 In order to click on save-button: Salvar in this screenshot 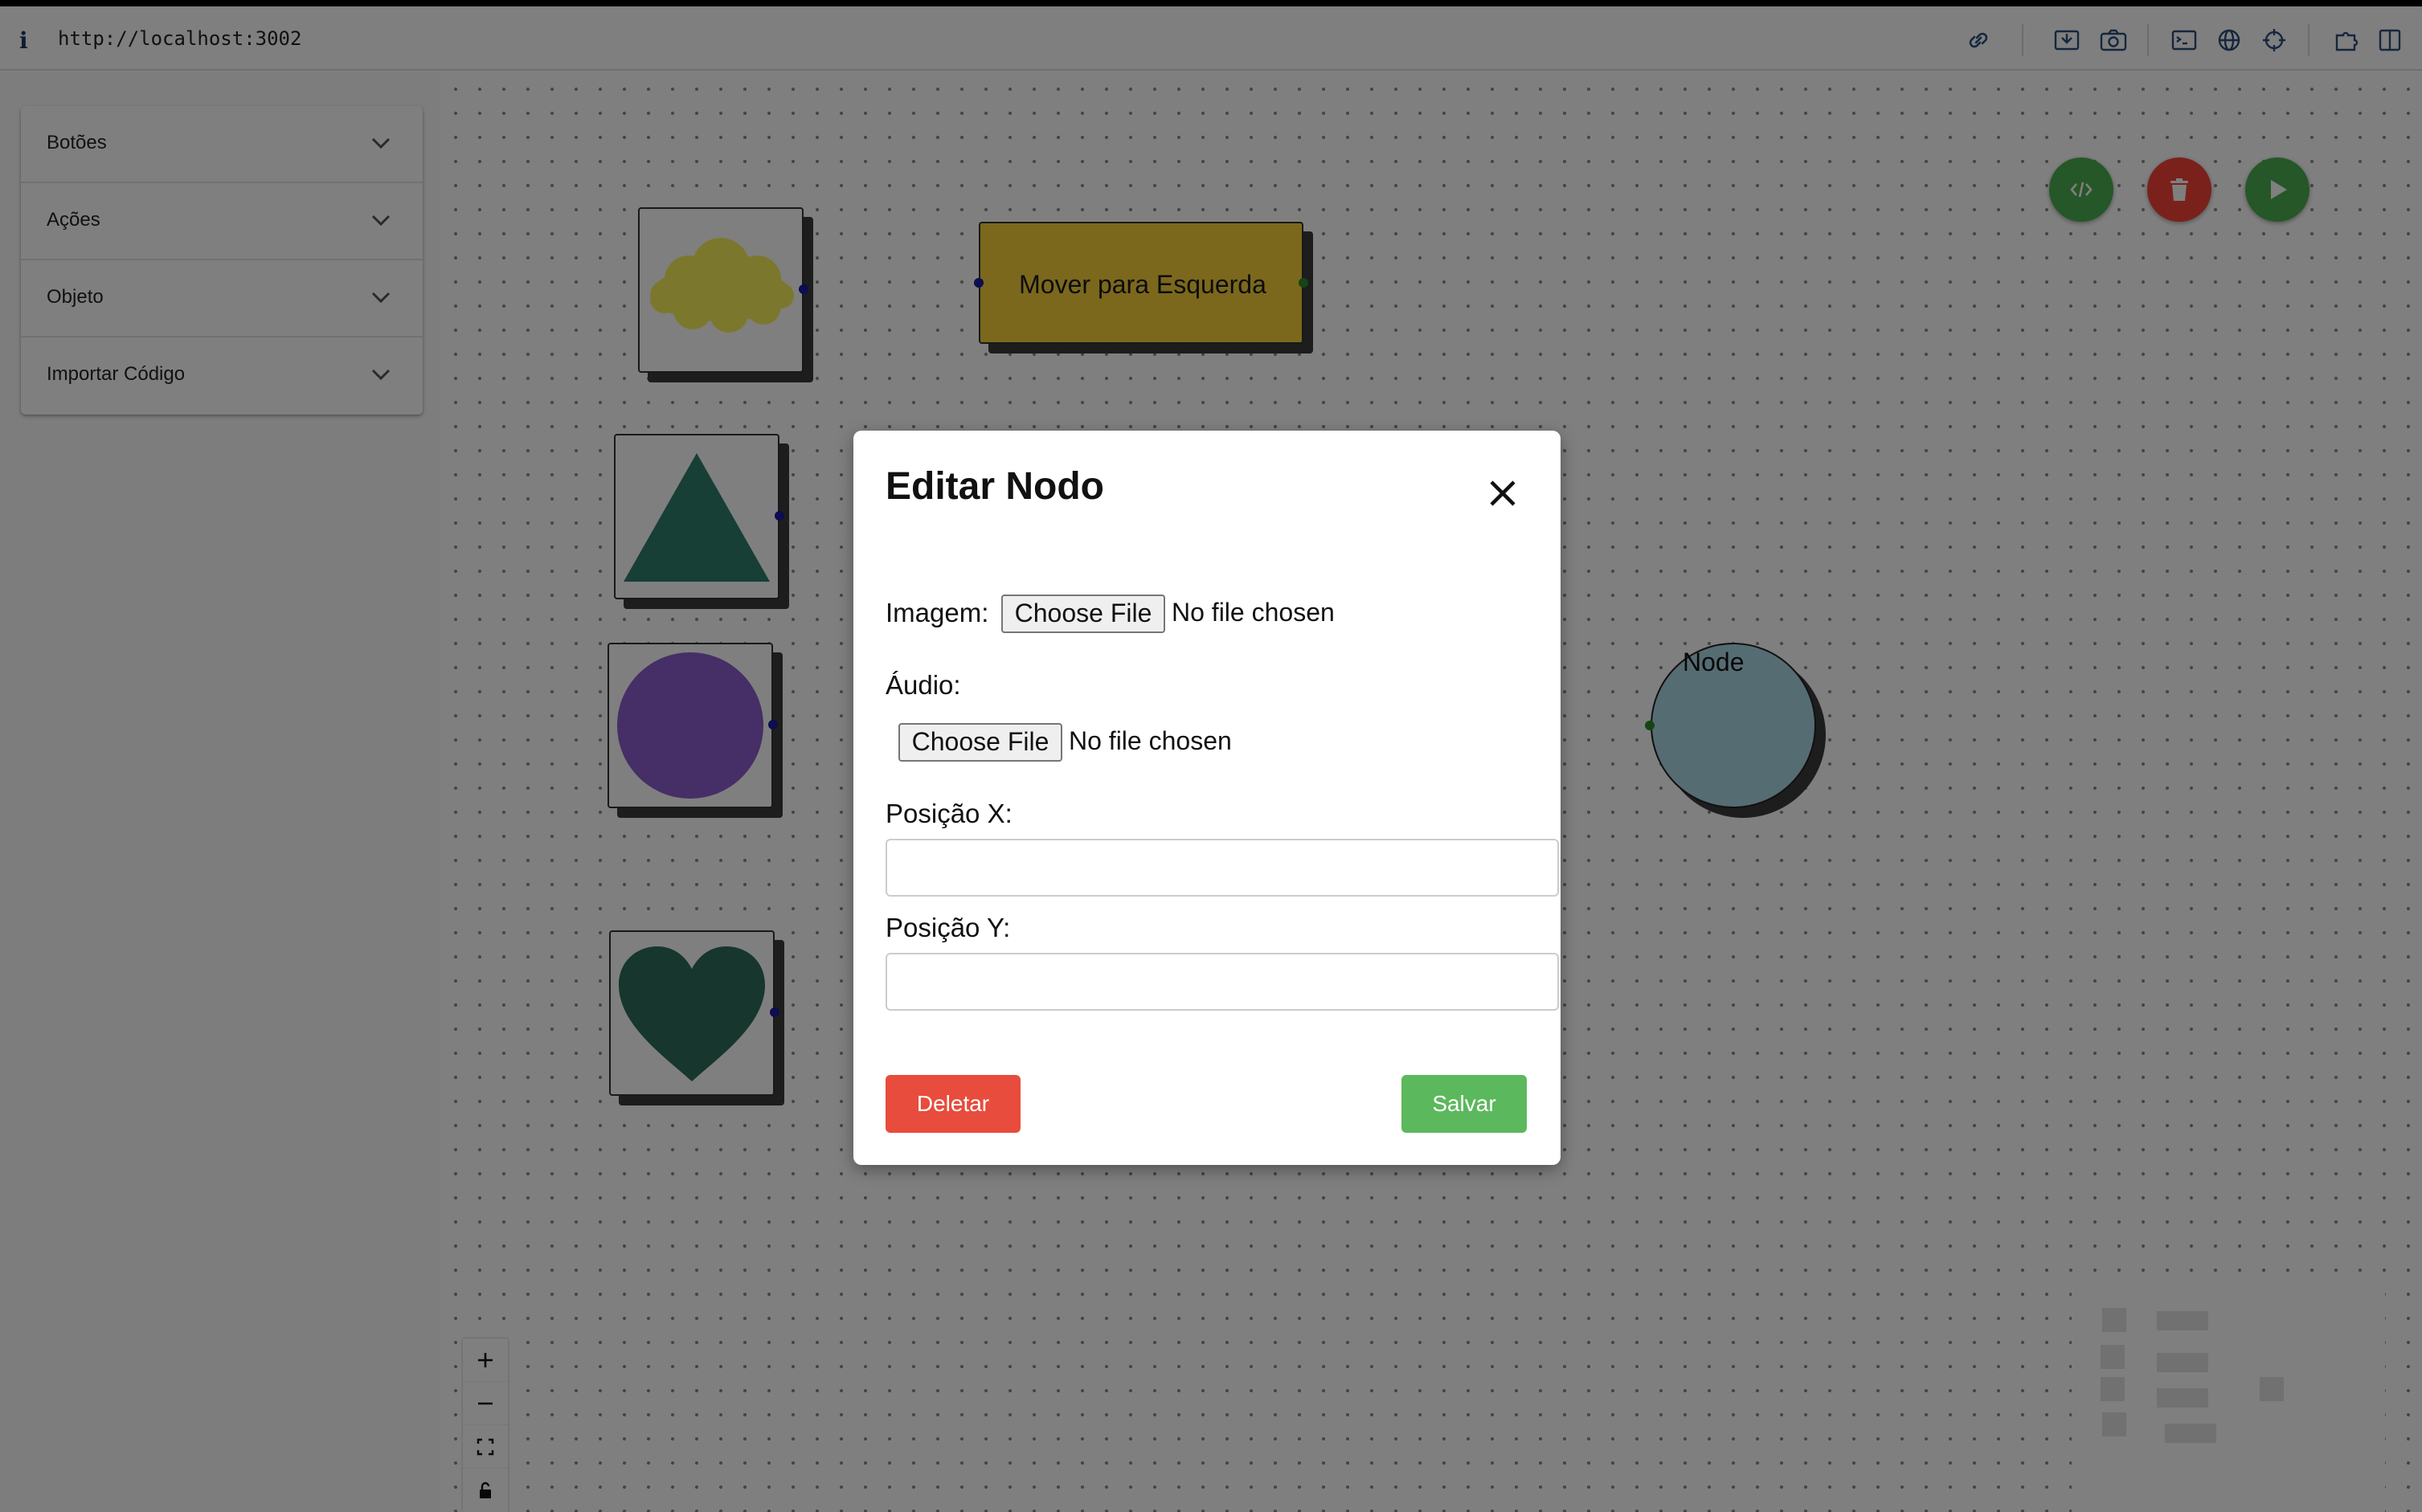, I will do `click(1464, 1104)`.